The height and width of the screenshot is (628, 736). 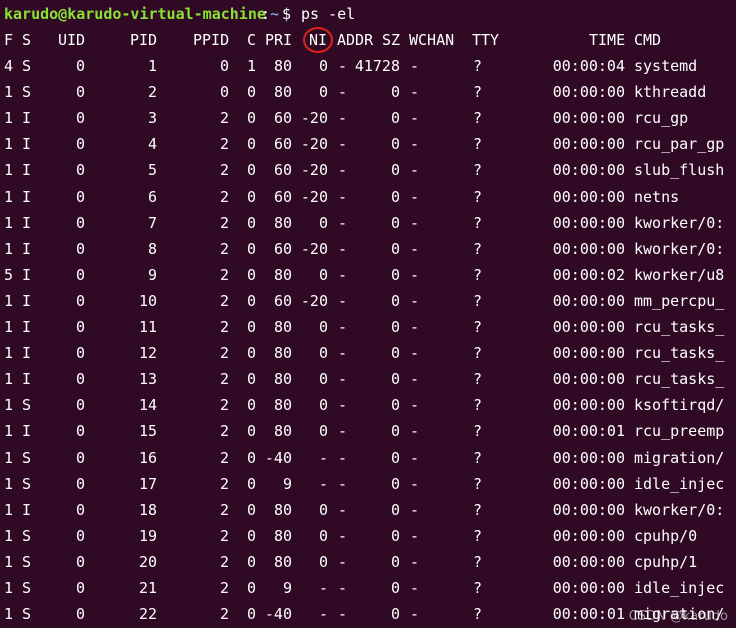 What do you see at coordinates (368, 92) in the screenshot?
I see `process-row: 1 S 0 2 0 0 80 0-0-? 00:00:00 kthreadd` at bounding box center [368, 92].